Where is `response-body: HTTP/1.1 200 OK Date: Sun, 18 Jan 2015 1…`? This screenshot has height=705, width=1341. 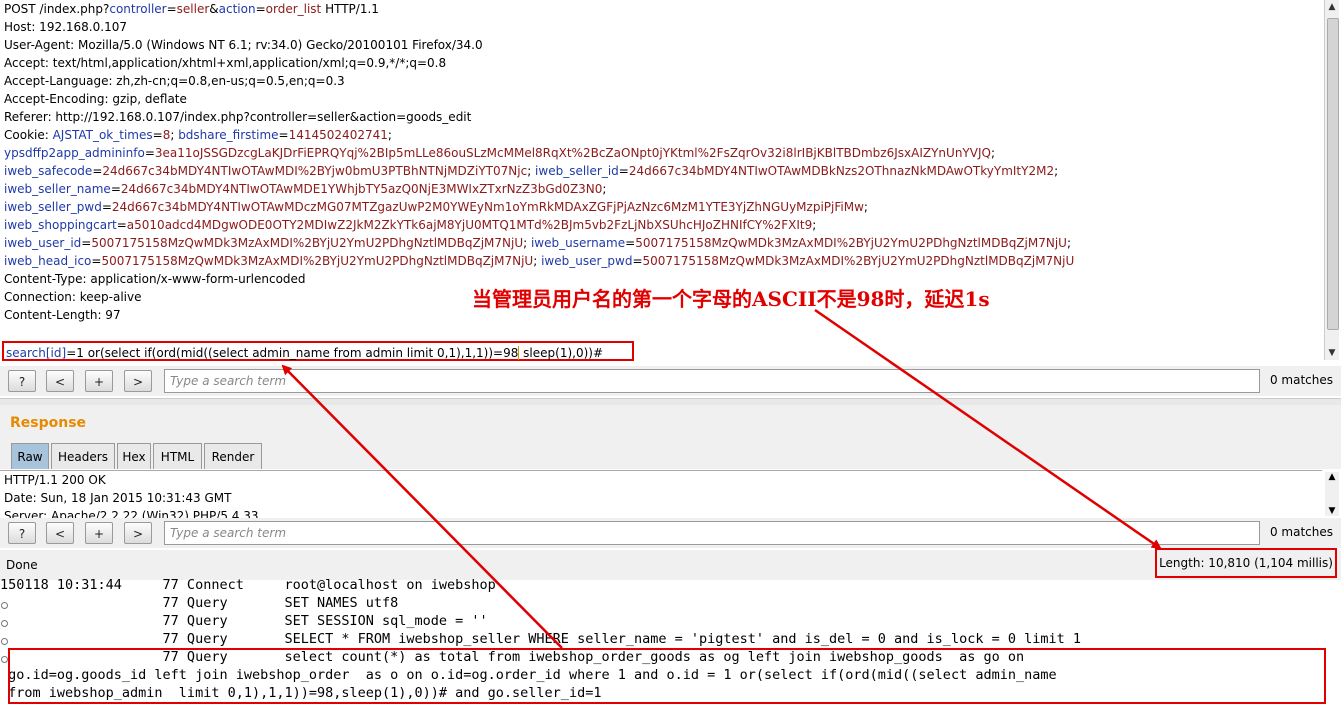
response-body: HTTP/1.1 200 OK Date: Sun, 18 Jan 2015 1… is located at coordinates (661, 494).